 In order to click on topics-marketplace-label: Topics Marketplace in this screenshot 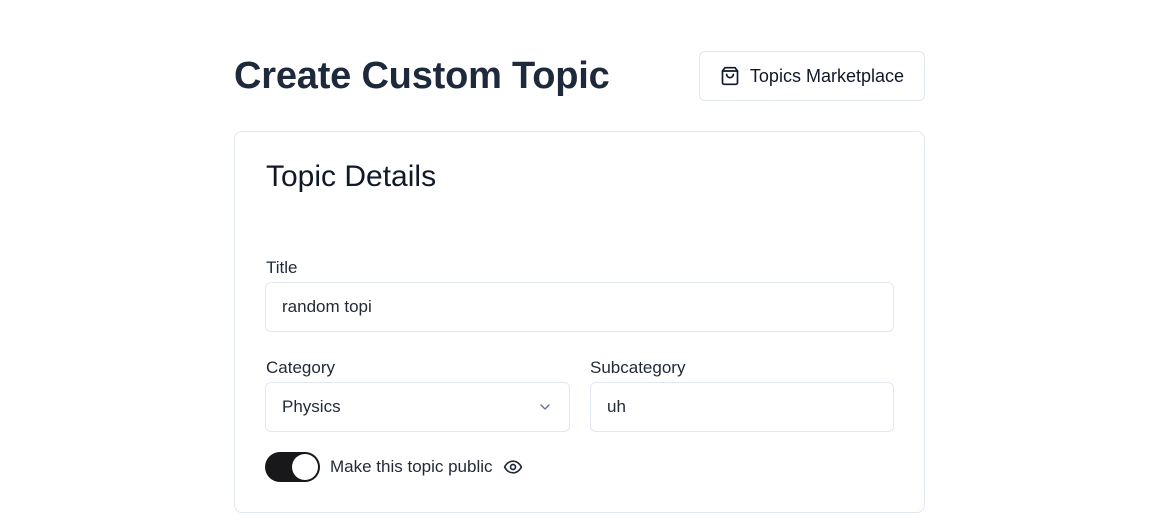, I will do `click(826, 75)`.